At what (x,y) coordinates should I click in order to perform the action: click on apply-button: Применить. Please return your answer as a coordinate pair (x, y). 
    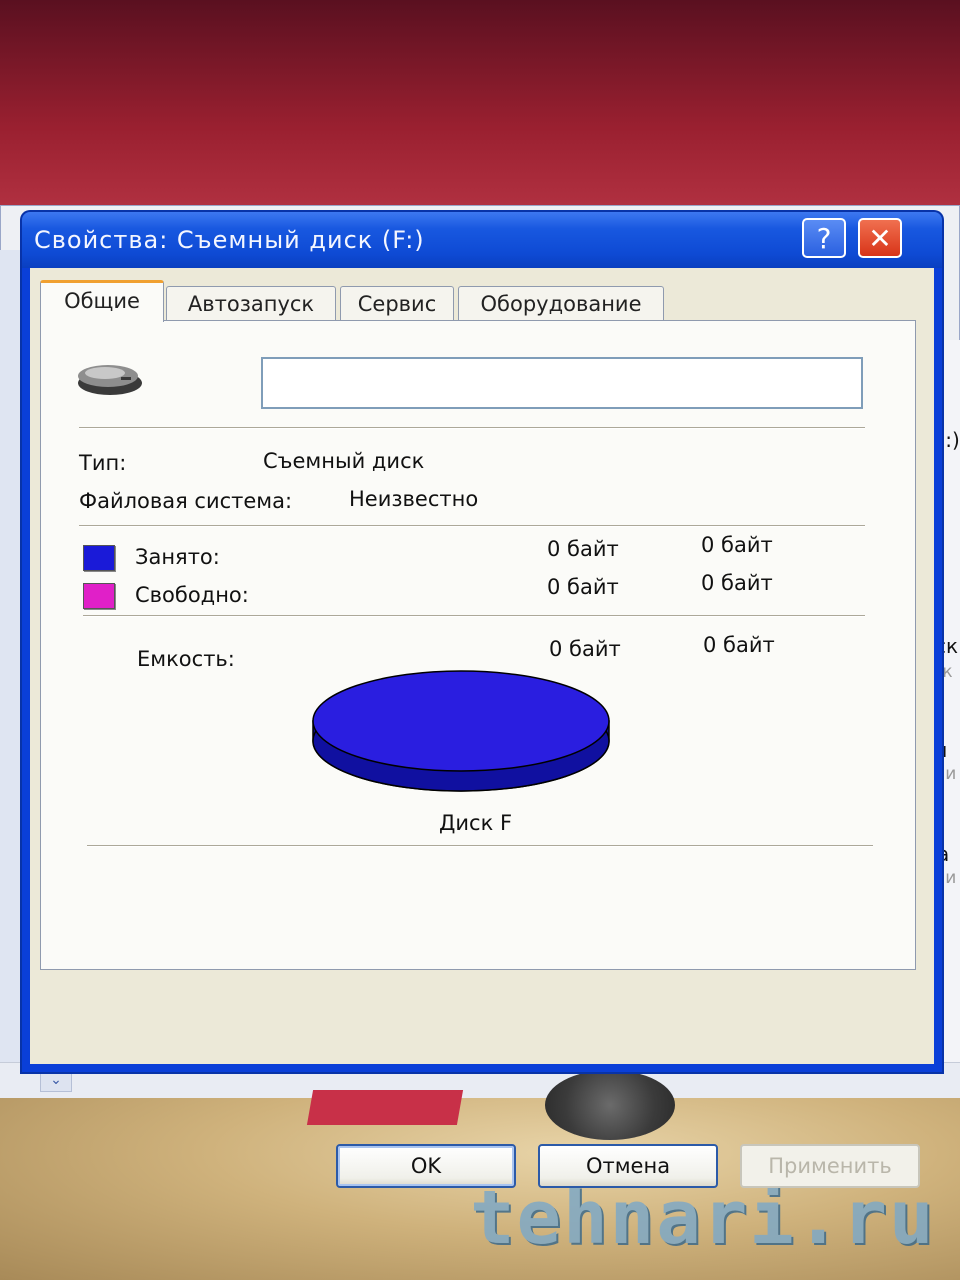
    Looking at the image, I should click on (830, 1166).